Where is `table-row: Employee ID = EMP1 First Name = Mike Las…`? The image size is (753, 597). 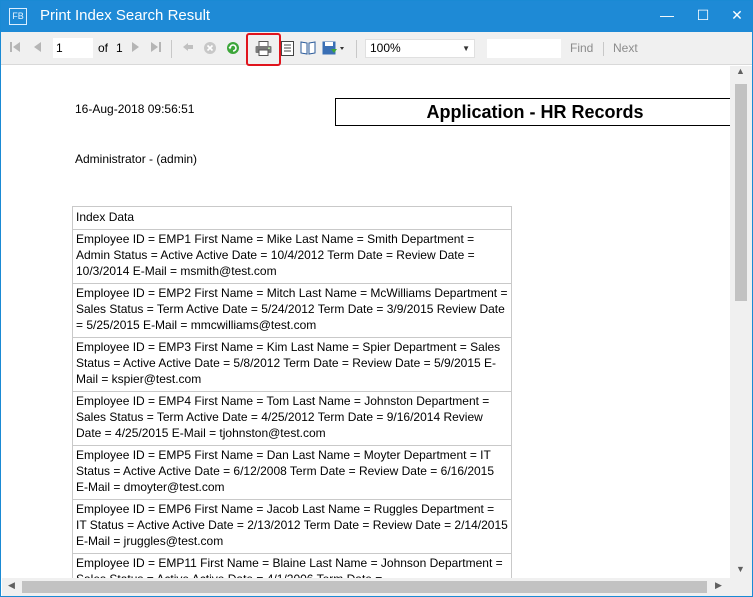
table-row: Employee ID = EMP1 First Name = Mike Las… is located at coordinates (292, 256).